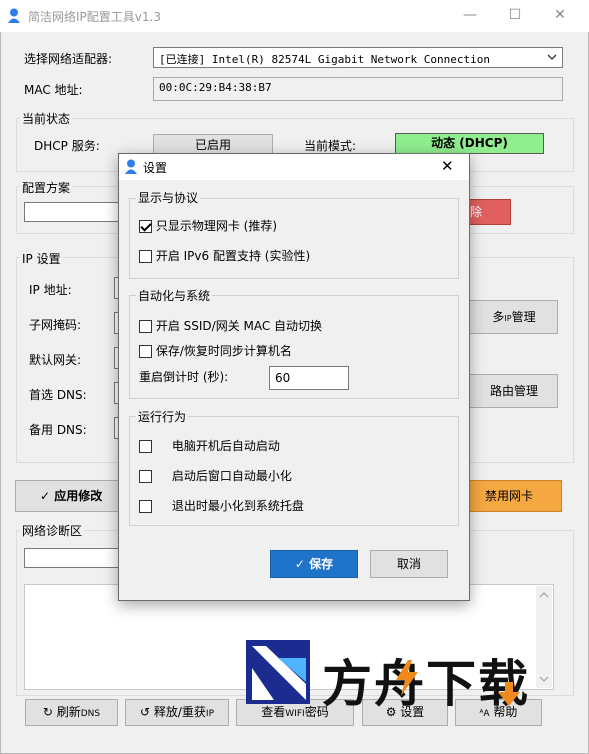  What do you see at coordinates (90, 714) in the screenshot?
I see `flush-dns-small: DNS` at bounding box center [90, 714].